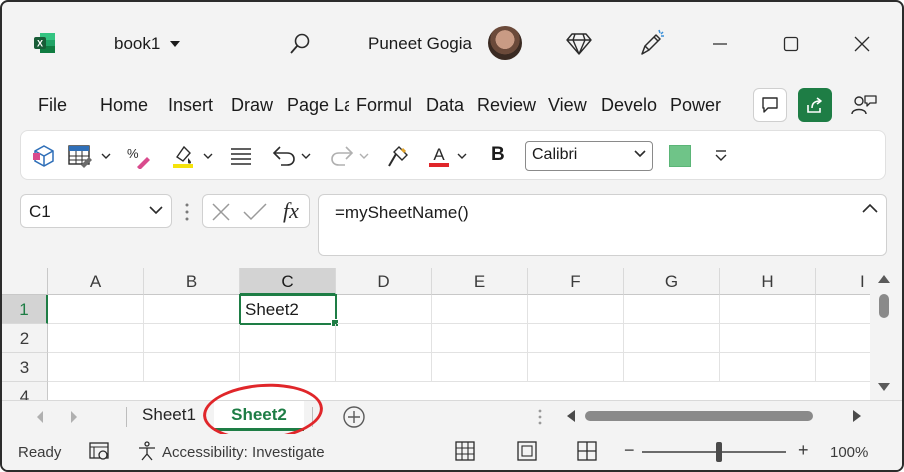  I want to click on column-header-i: I, so click(843, 281).